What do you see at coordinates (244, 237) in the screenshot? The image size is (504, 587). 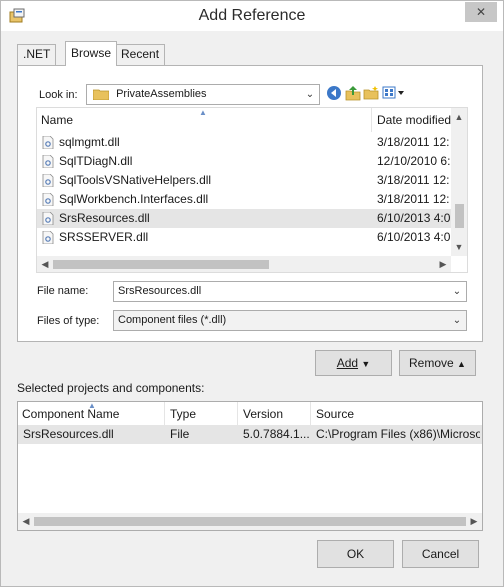 I see `file-row: SRSSERVER.dll 6/10/2013 4:0` at bounding box center [244, 237].